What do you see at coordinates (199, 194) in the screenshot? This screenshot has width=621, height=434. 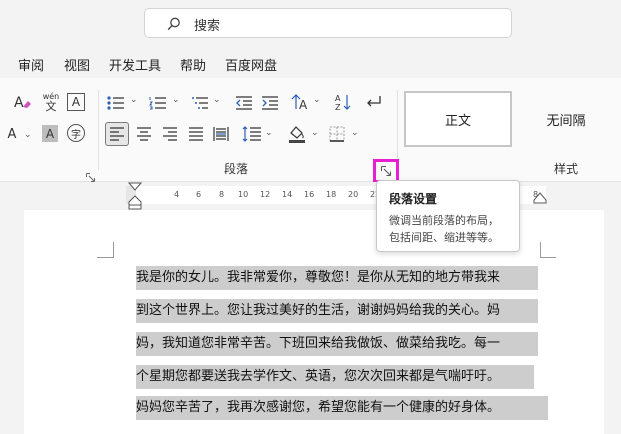 I see `ruler-tick: 6` at bounding box center [199, 194].